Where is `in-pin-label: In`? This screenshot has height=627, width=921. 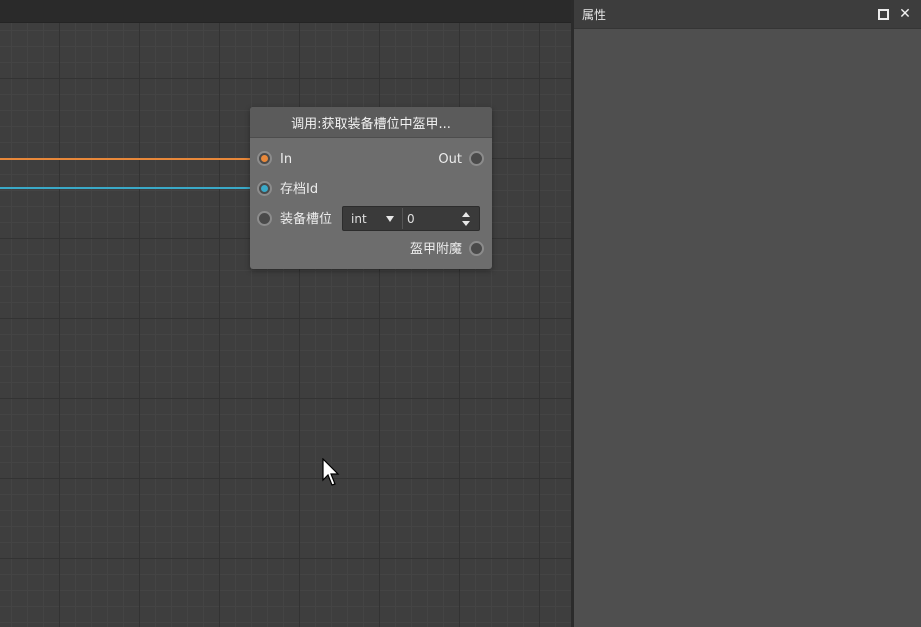
in-pin-label: In is located at coordinates (286, 159).